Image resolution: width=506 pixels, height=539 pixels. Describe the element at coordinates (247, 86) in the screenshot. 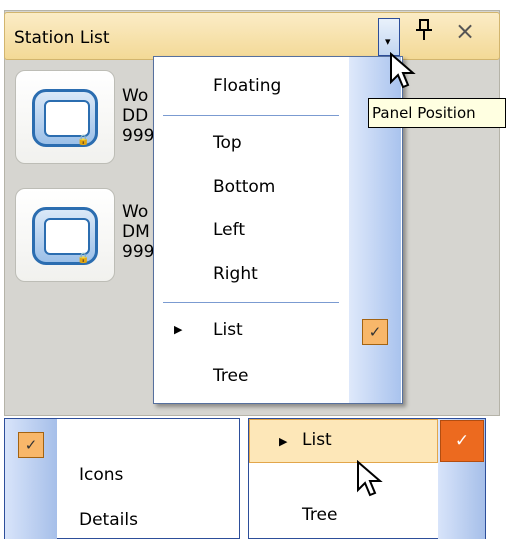

I see `menu-item-floating: Floating` at that location.